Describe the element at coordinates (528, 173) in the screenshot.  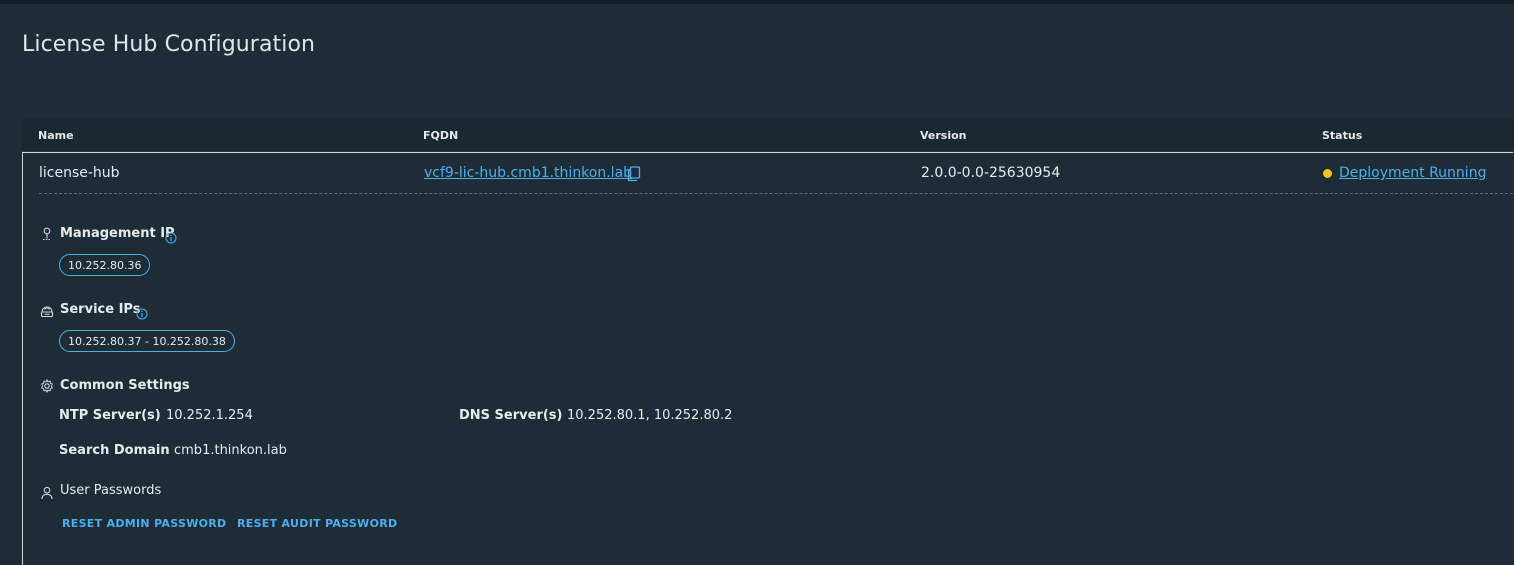
I see `fqdn-link: vcf9-lic-hub.cmb1.thinkon.lab` at that location.